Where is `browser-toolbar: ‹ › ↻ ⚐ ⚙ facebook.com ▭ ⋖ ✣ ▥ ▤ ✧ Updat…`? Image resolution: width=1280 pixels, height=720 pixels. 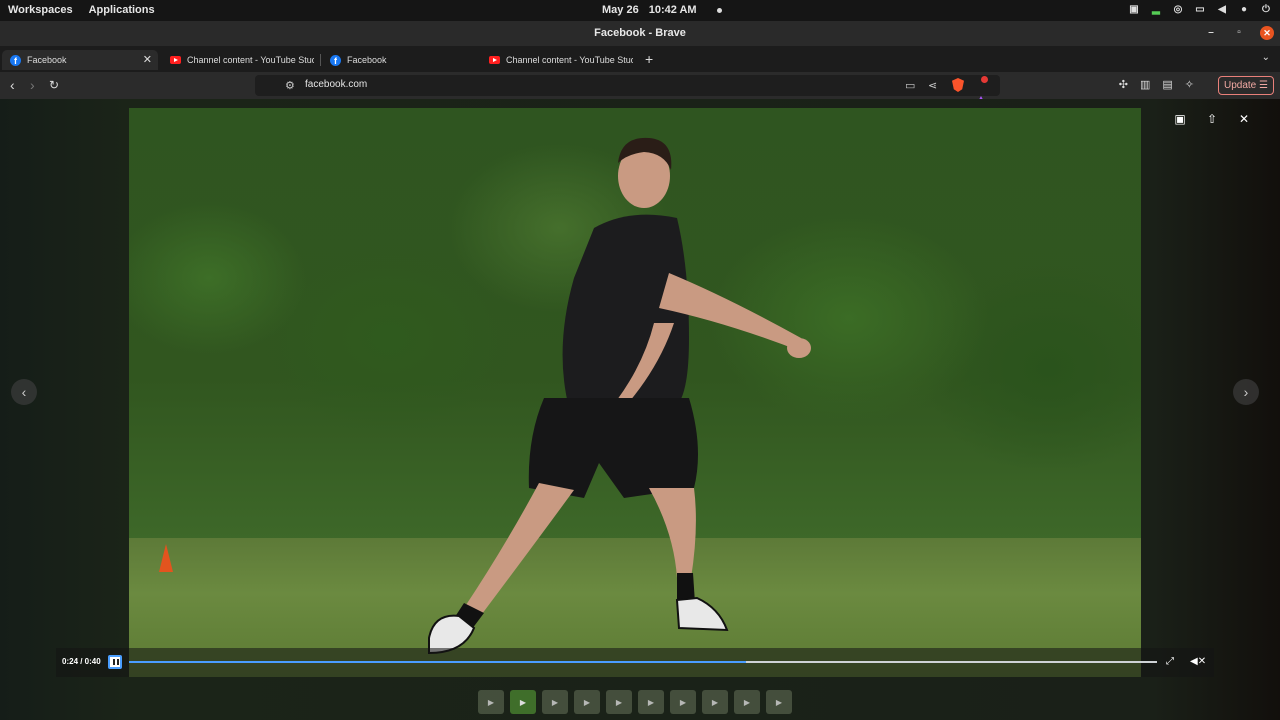 browser-toolbar: ‹ › ↻ ⚐ ⚙ facebook.com ▭ ⋖ ✣ ▥ ▤ ✧ Updat… is located at coordinates (640, 89).